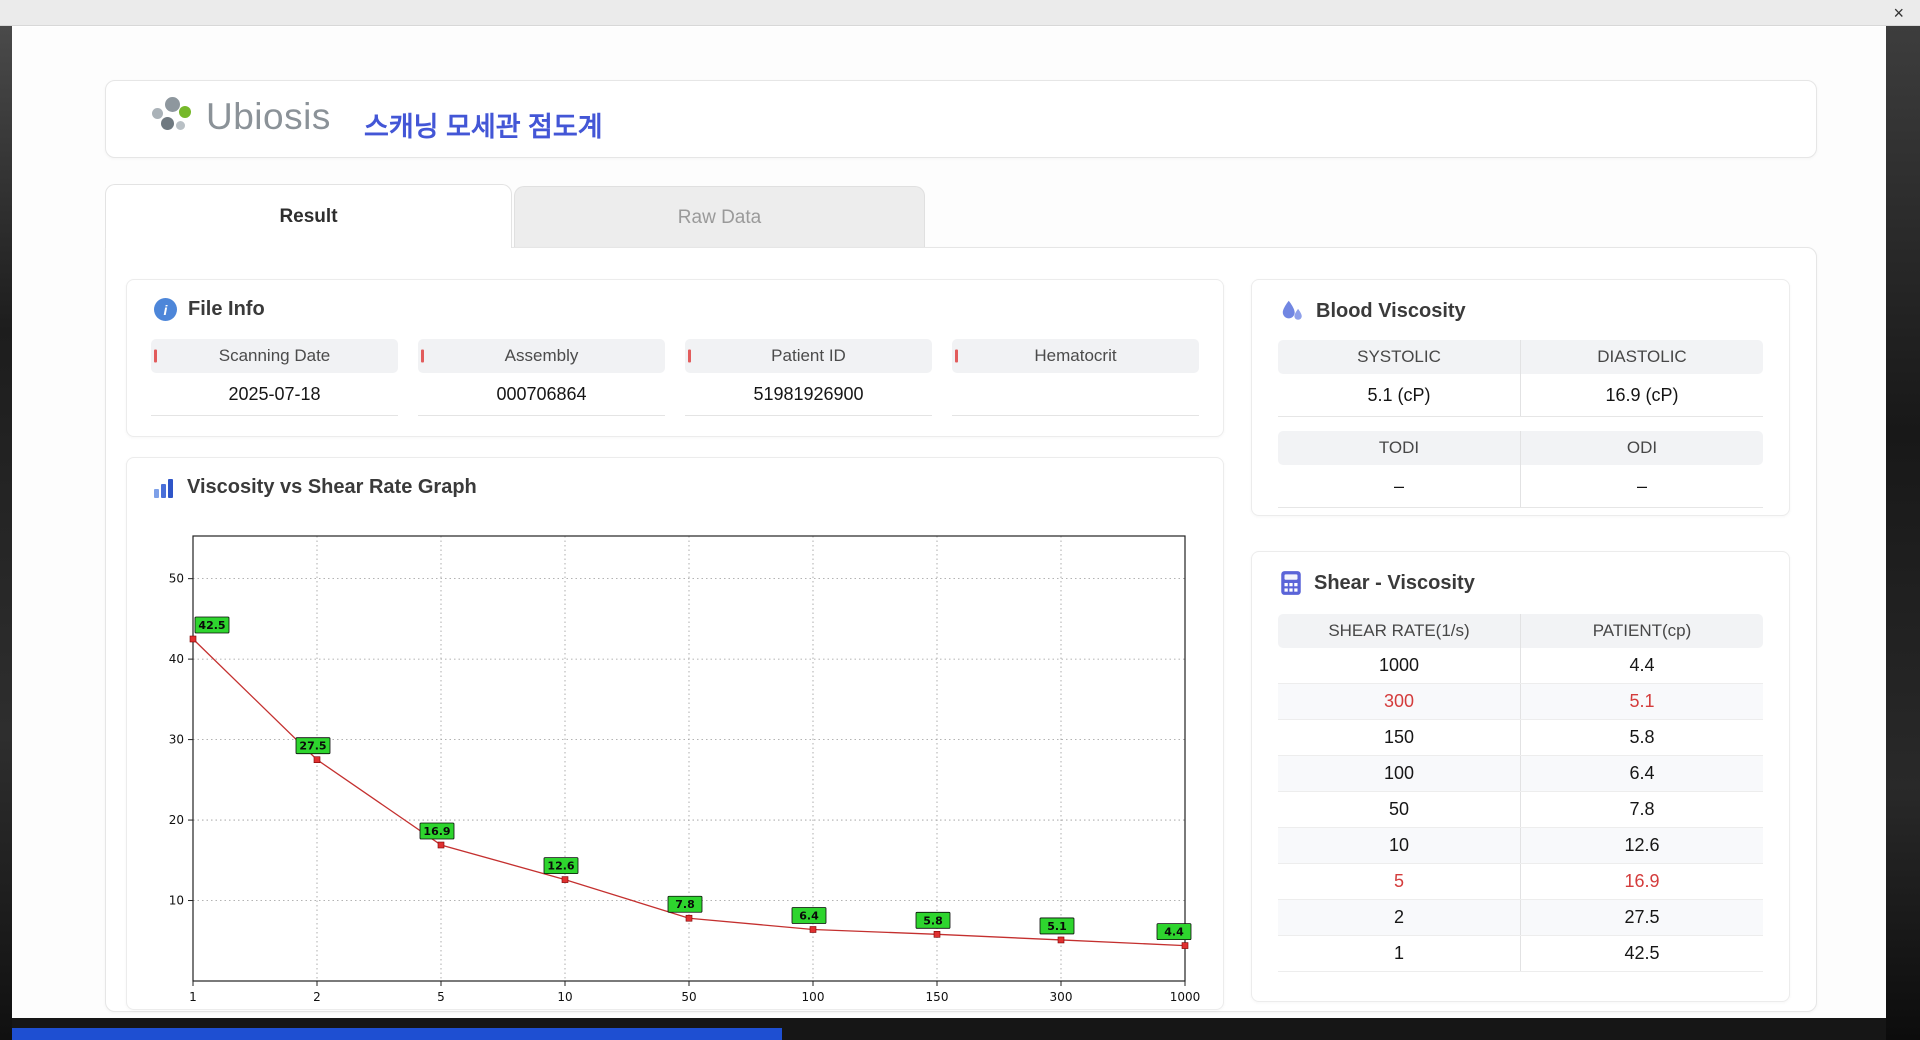 This screenshot has width=1920, height=1040. Describe the element at coordinates (1898, 13) in the screenshot. I see `close-icon: ×` at that location.